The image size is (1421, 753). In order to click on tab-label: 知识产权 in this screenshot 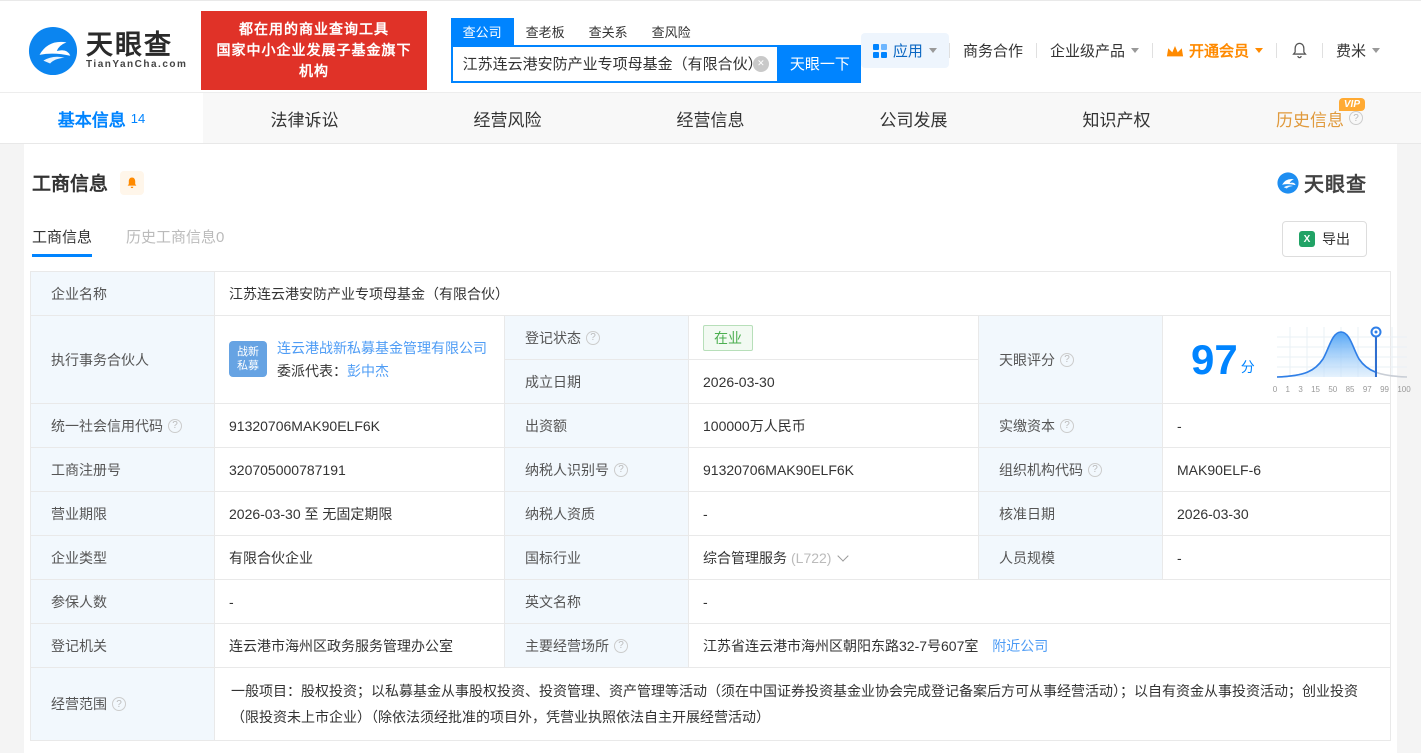, I will do `click(1116, 120)`.